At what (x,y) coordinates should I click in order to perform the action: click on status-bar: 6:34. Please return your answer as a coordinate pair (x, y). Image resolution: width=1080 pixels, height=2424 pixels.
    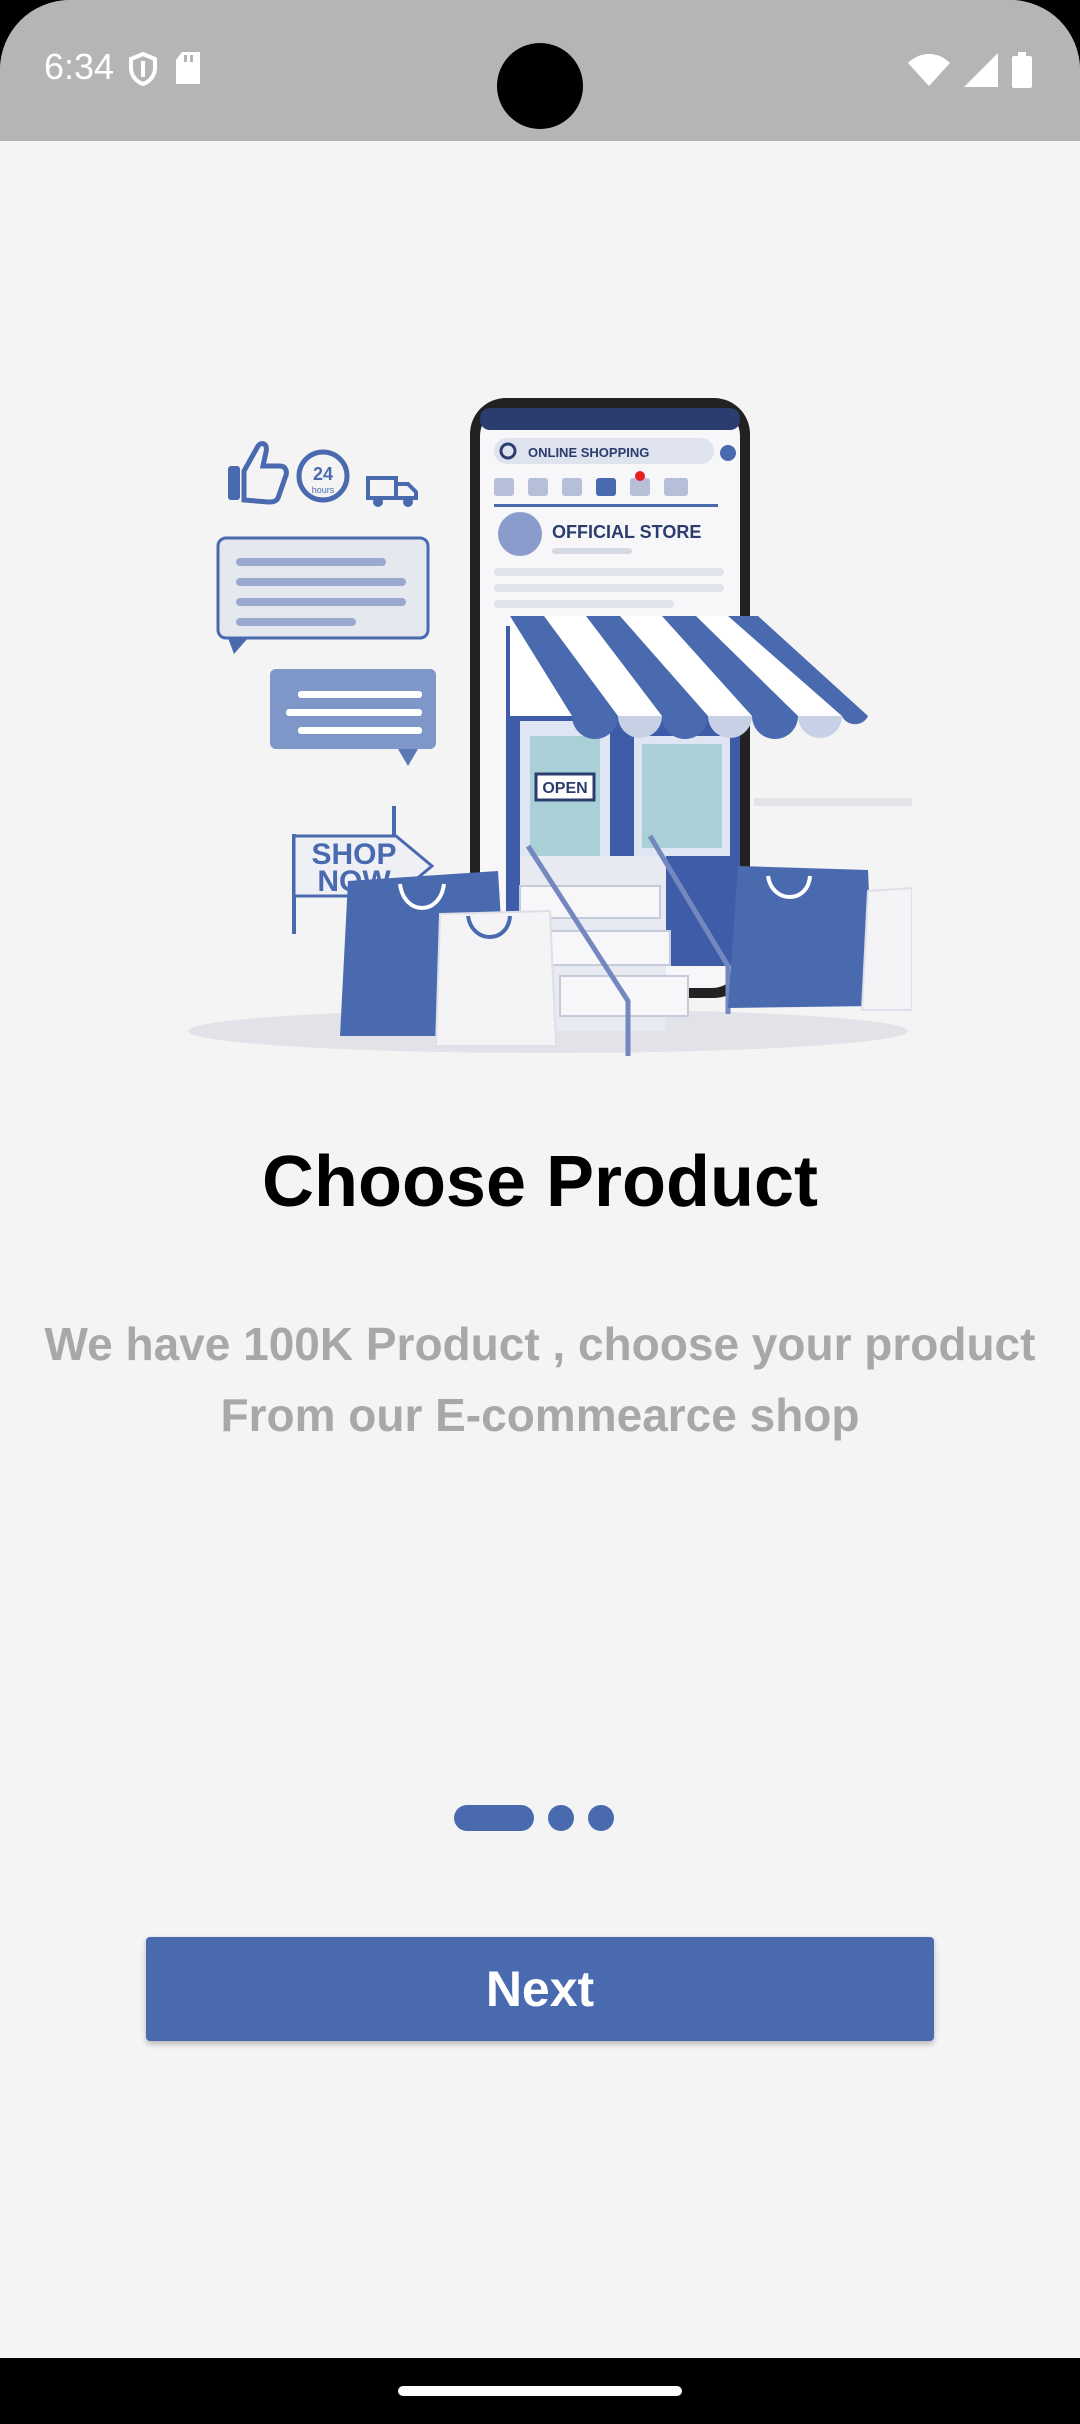
    Looking at the image, I should click on (540, 70).